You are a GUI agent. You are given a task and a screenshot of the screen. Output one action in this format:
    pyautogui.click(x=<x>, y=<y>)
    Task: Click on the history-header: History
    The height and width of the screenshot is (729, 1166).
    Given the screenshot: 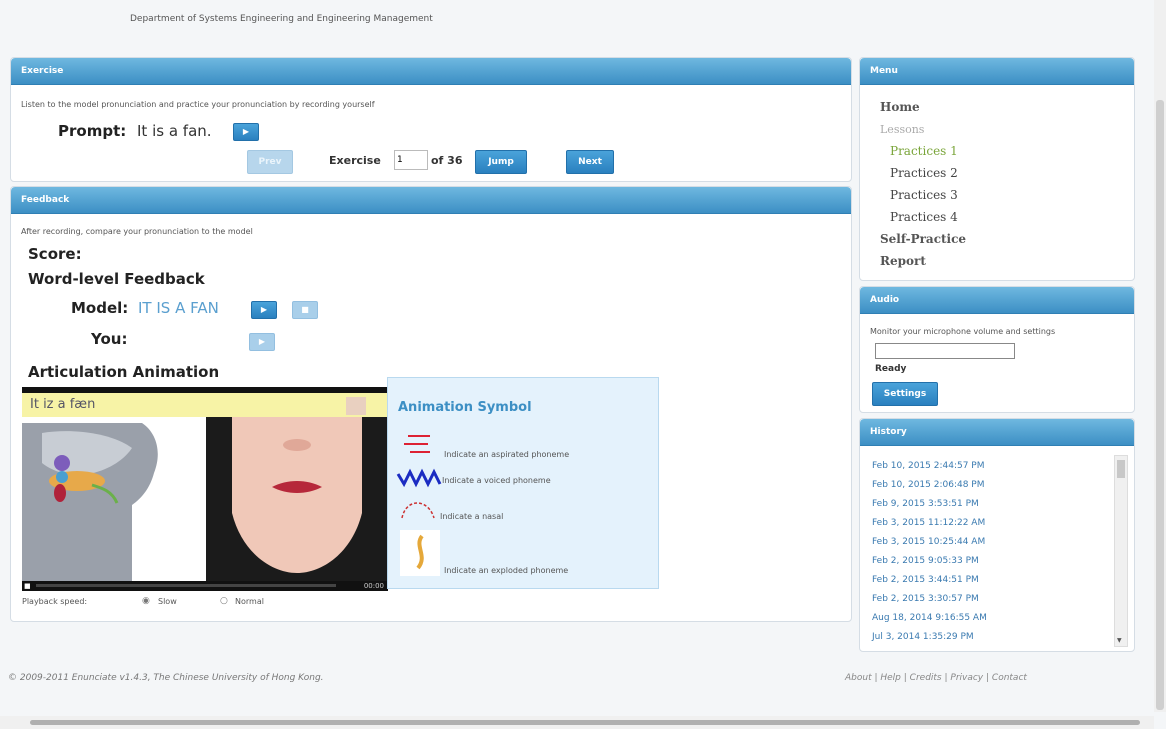 What is the action you would take?
    pyautogui.click(x=997, y=432)
    